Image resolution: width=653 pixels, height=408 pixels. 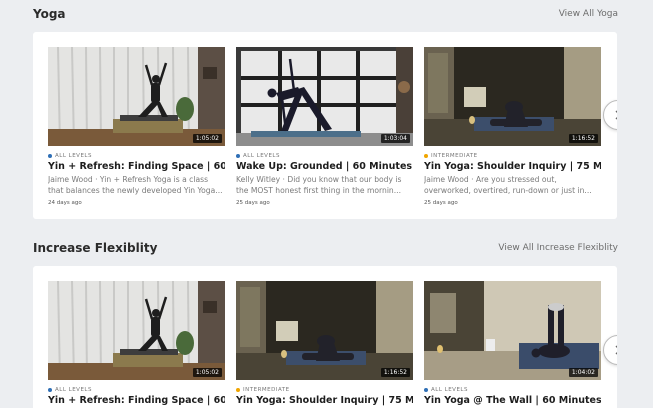 What do you see at coordinates (395, 138) in the screenshot?
I see `video-duration: 1:03:04` at bounding box center [395, 138].